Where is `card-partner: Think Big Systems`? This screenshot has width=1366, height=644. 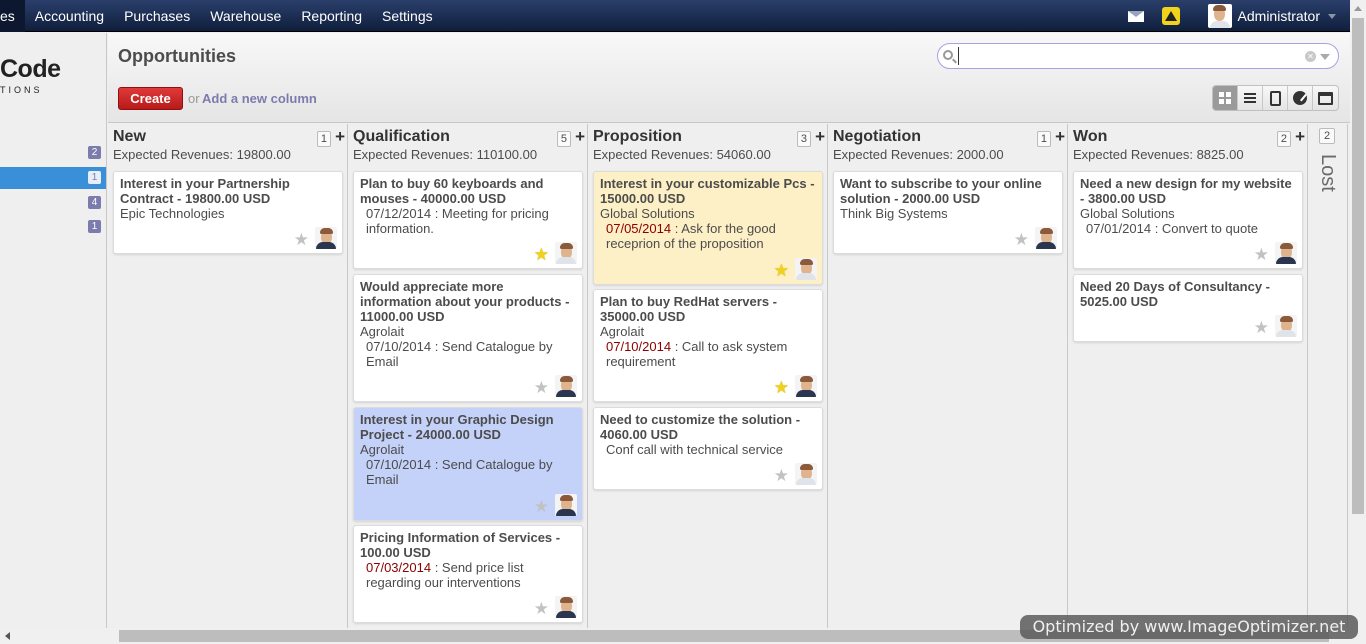 card-partner: Think Big Systems is located at coordinates (894, 213).